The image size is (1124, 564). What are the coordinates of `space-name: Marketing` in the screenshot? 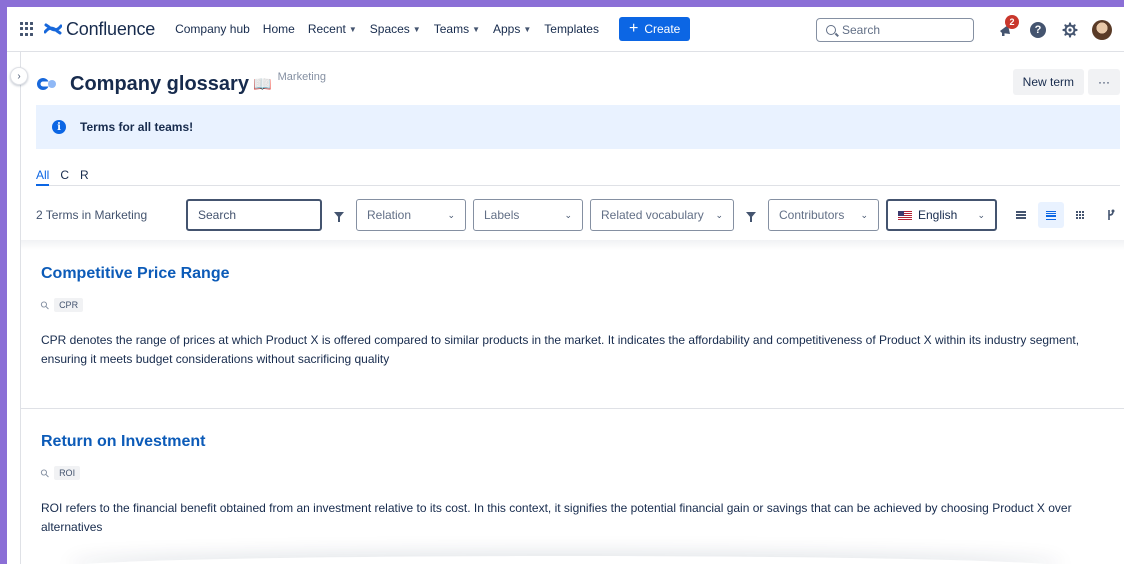 It's located at (302, 77).